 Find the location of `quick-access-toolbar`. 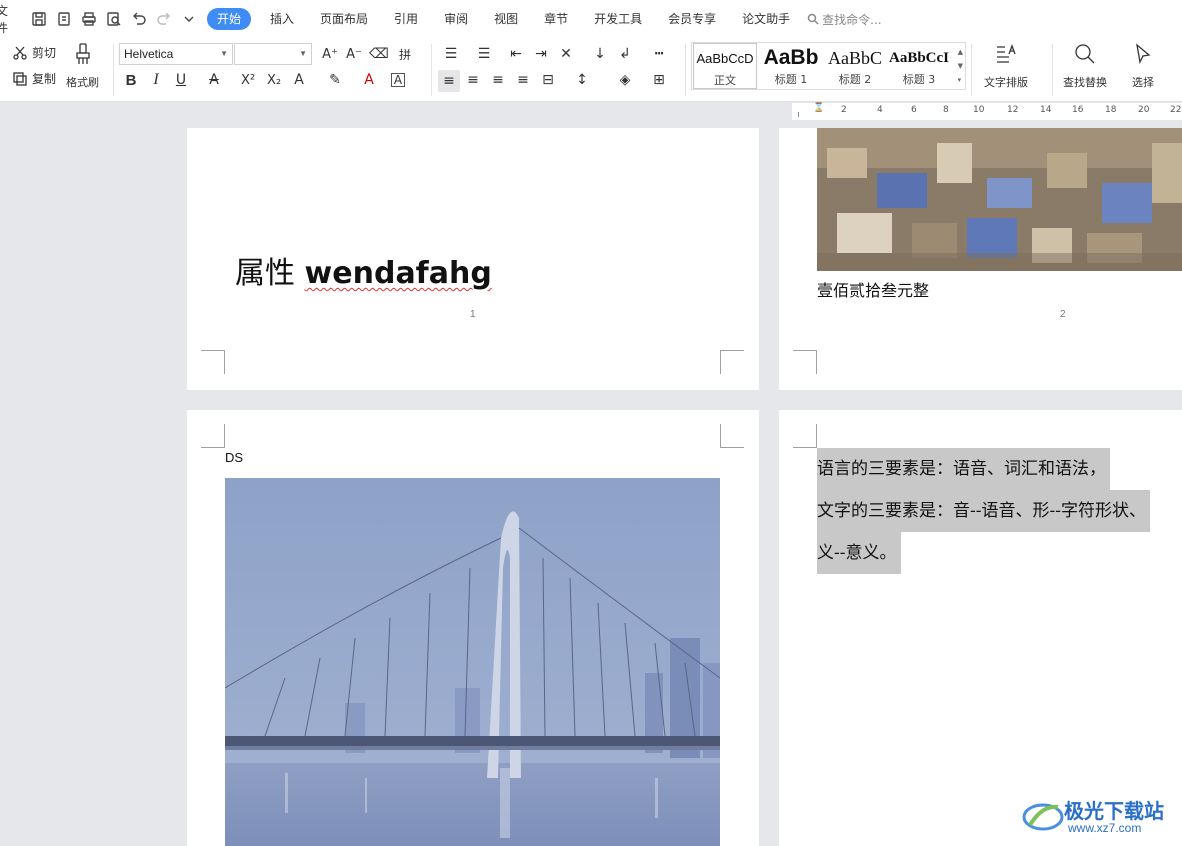

quick-access-toolbar is located at coordinates (113, 19).